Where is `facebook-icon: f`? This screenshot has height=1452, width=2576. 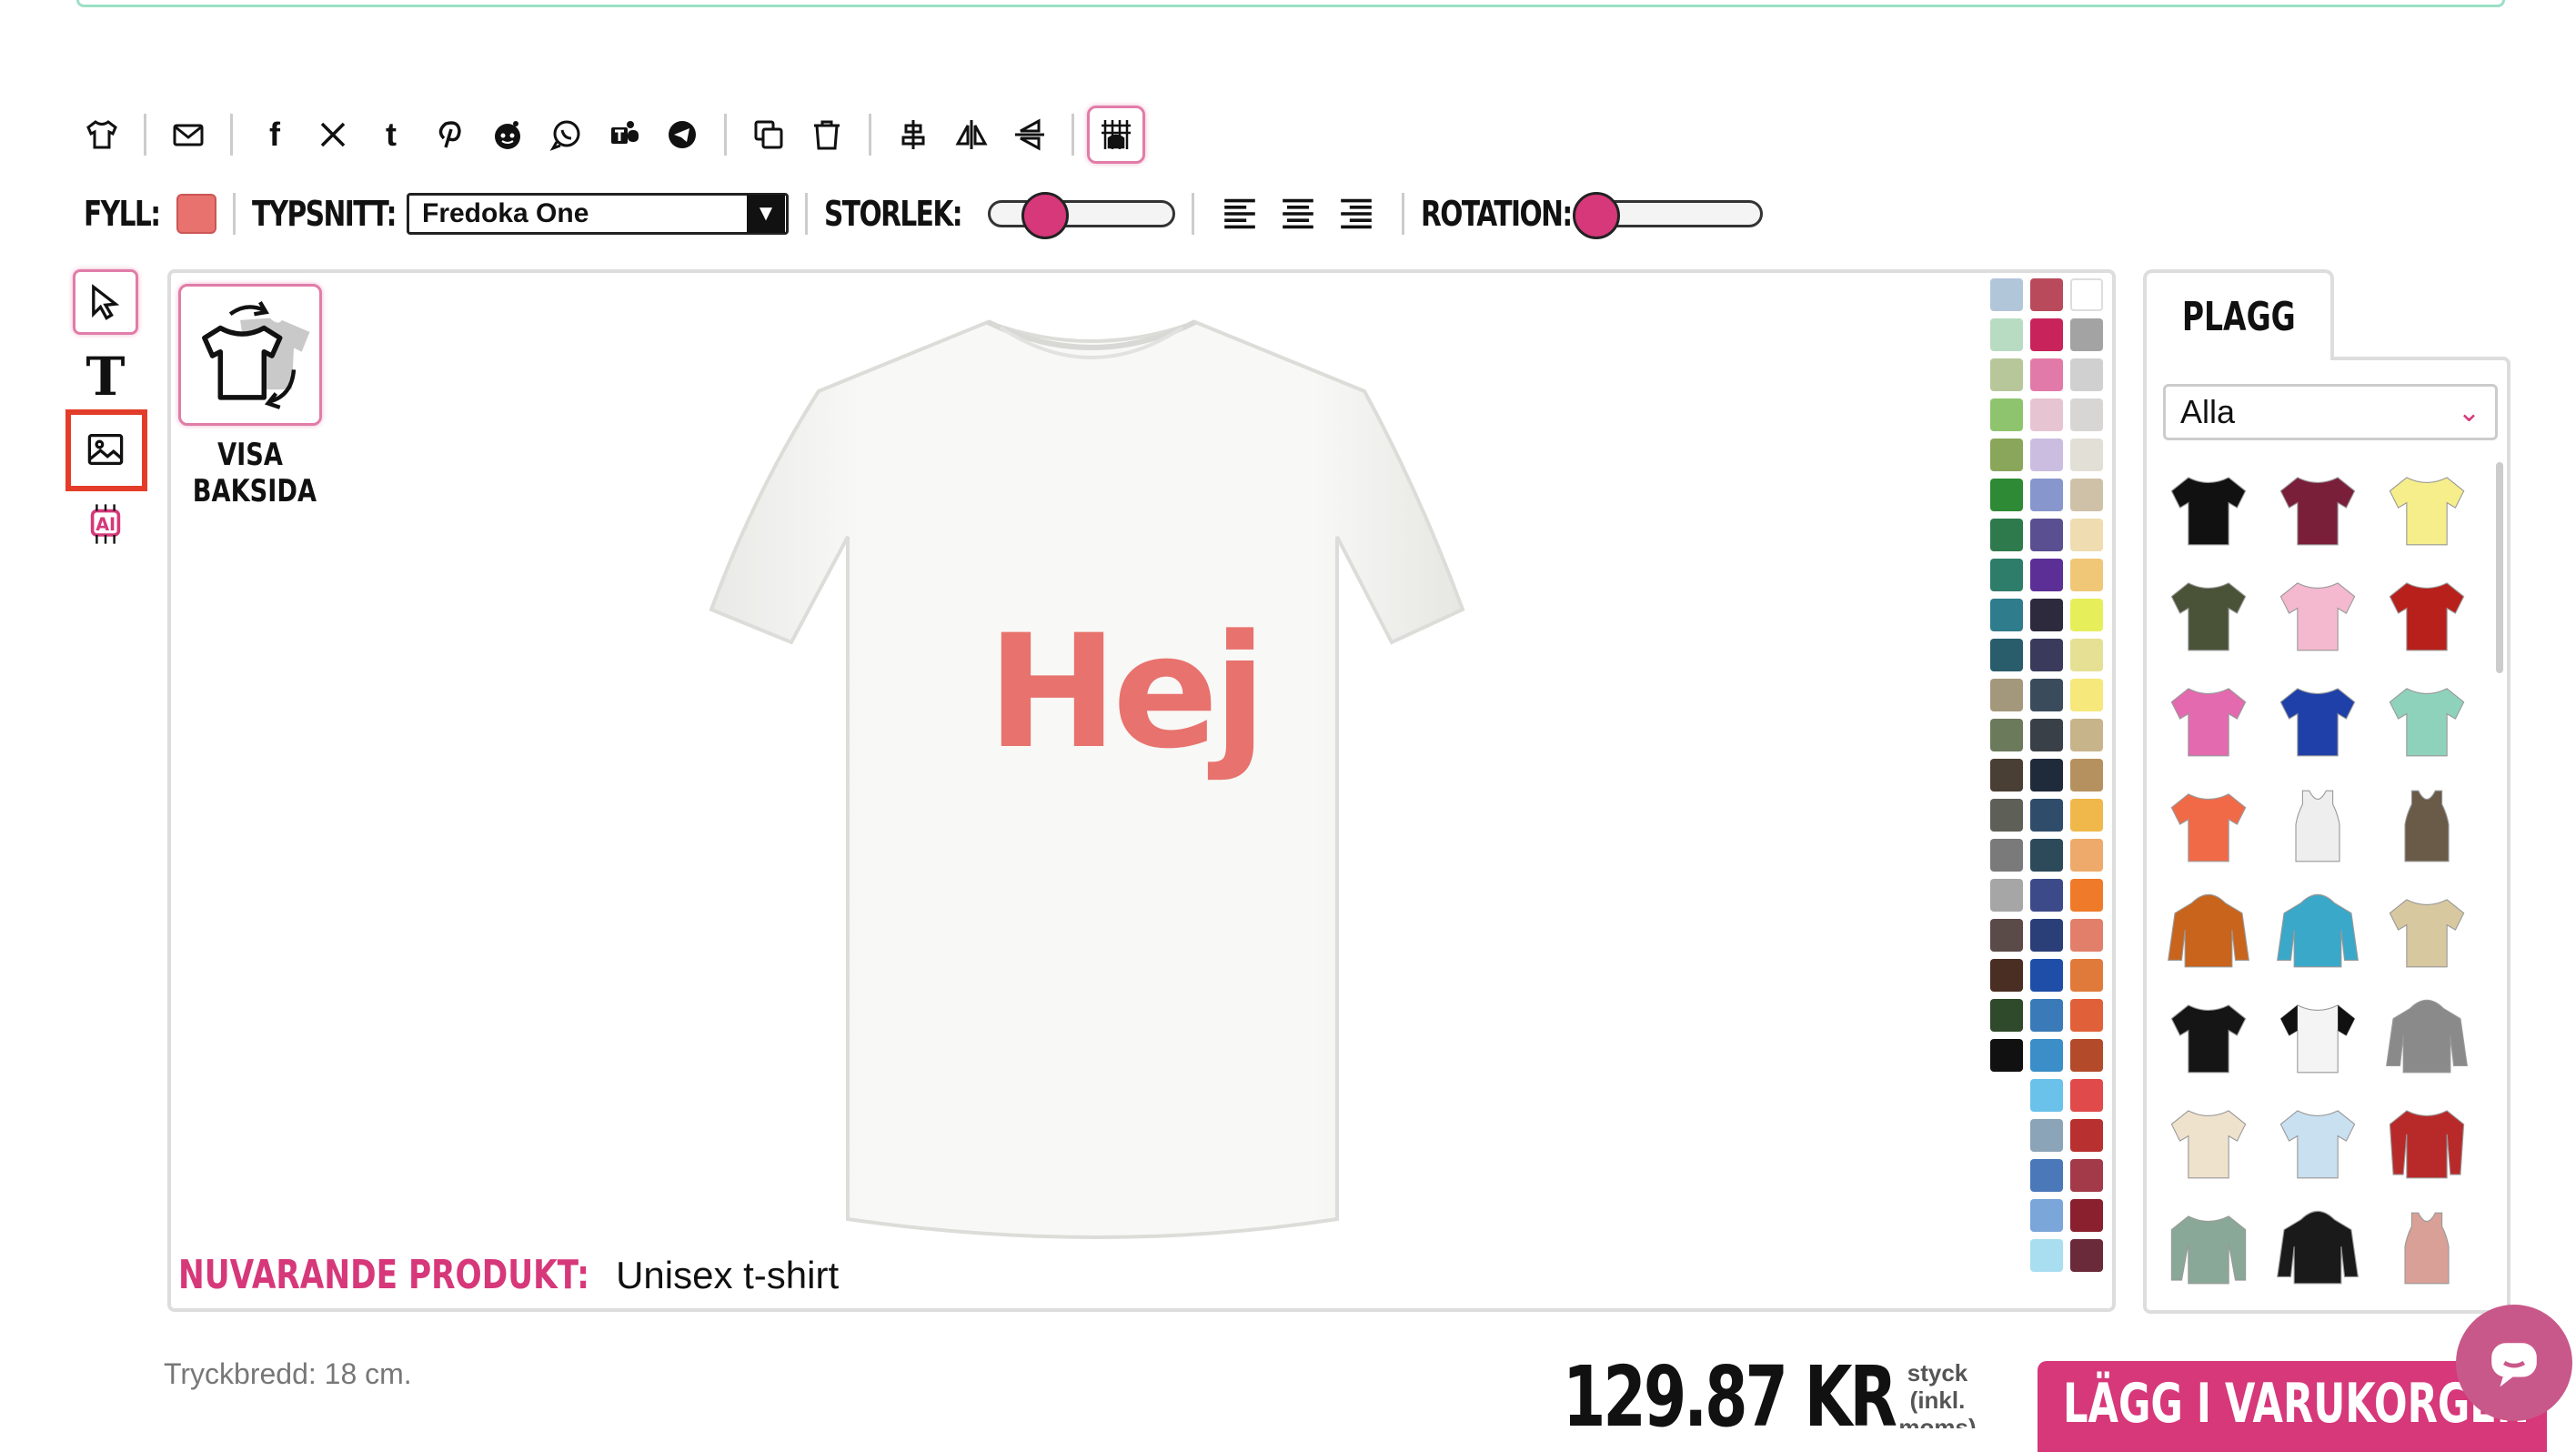
facebook-icon: f is located at coordinates (275, 135).